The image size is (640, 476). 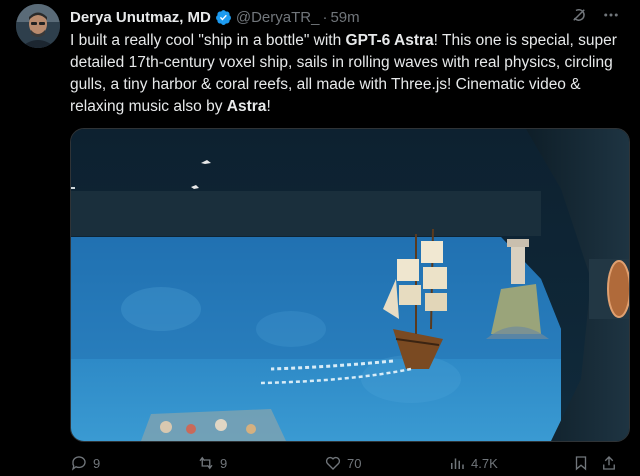 I want to click on tweet-bold-astra: Astra, so click(x=246, y=106).